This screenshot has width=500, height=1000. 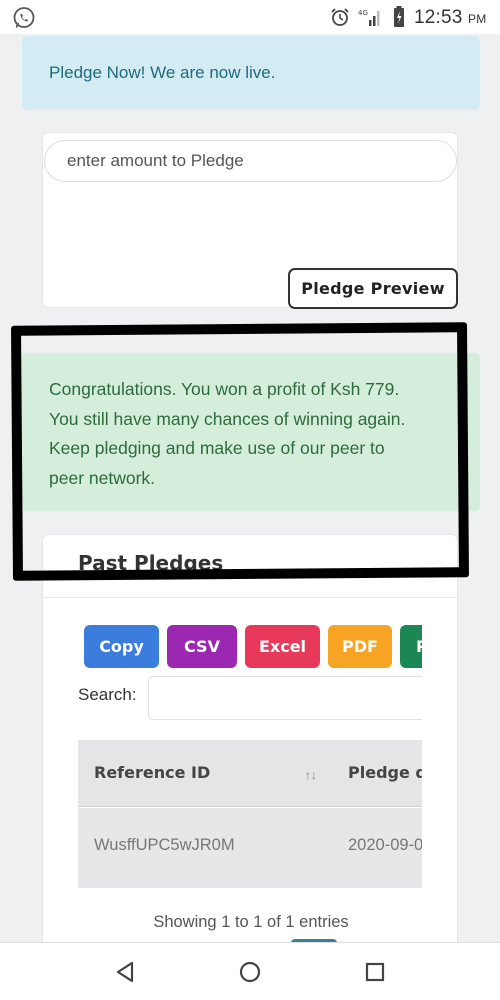 What do you see at coordinates (151, 563) in the screenshot?
I see `past-pledges-title: Past Pledges` at bounding box center [151, 563].